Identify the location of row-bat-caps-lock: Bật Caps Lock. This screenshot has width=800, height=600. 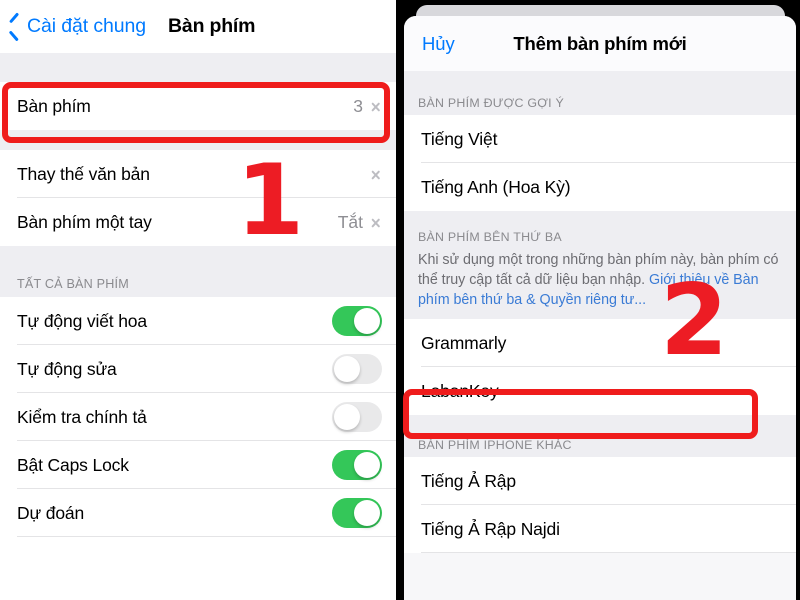
(198, 465).